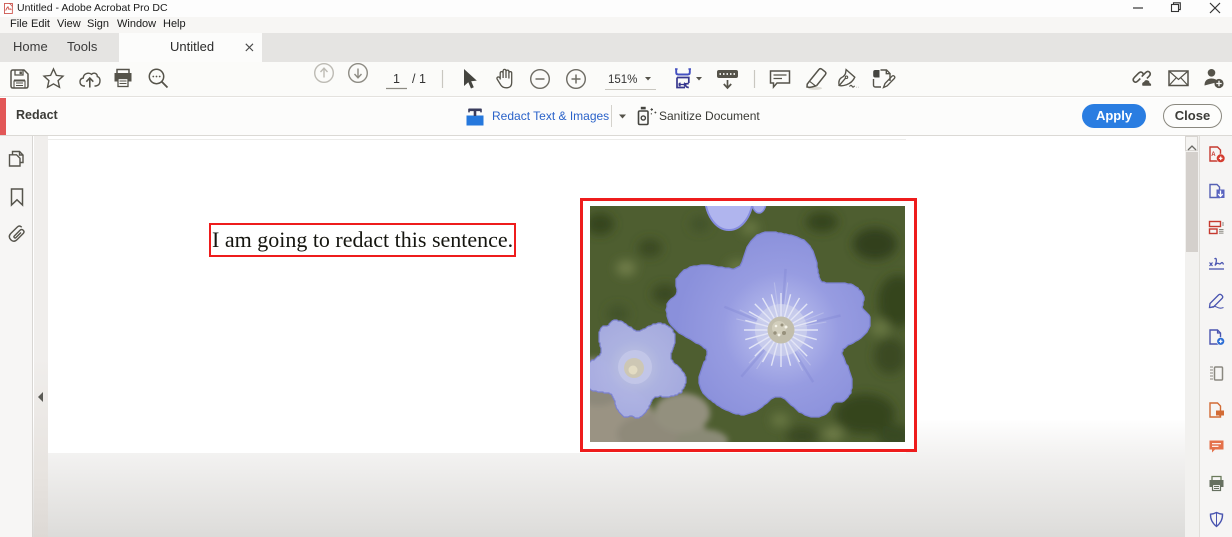 This screenshot has height=537, width=1232. Describe the element at coordinates (396, 79) in the screenshot. I see `svg-text: 1` at that location.